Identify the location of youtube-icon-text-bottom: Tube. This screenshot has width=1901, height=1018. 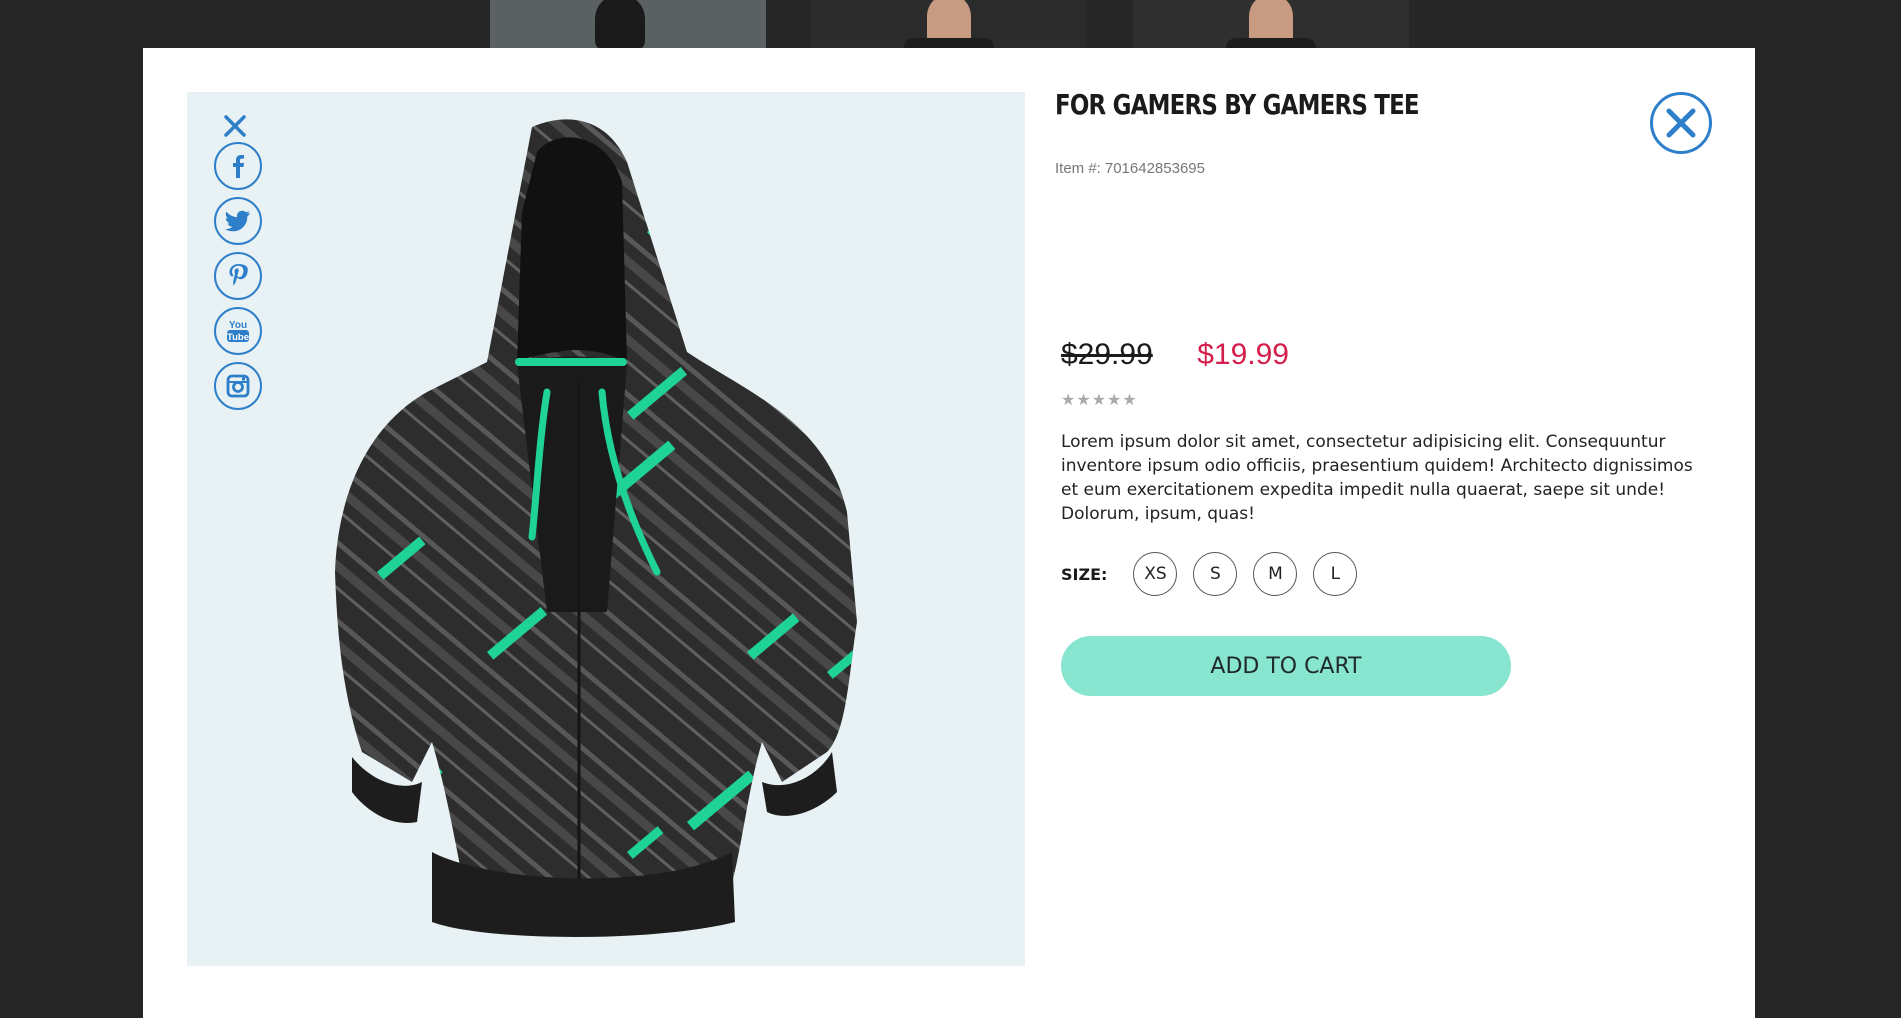
(238, 337).